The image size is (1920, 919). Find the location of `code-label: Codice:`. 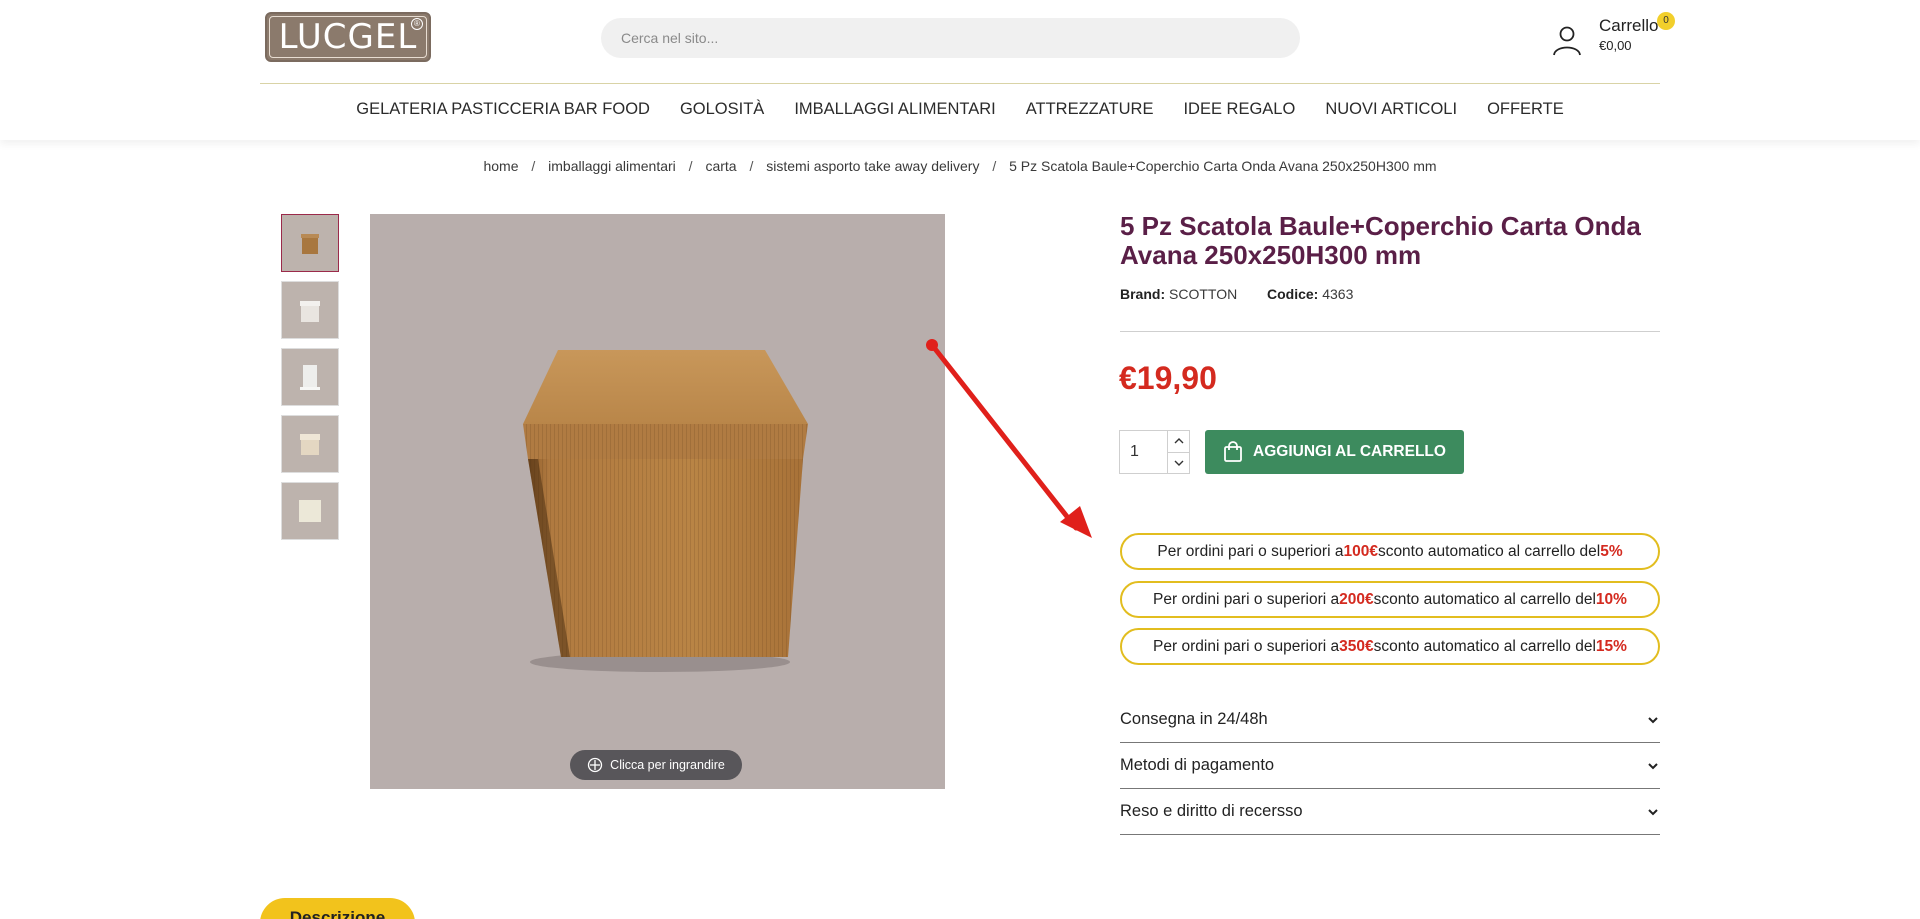

code-label: Codice: is located at coordinates (1293, 294).